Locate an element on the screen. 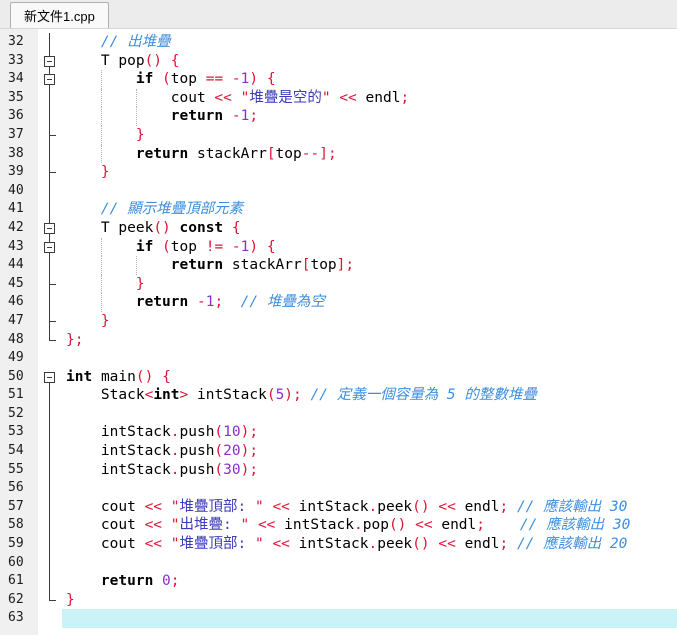 Image resolution: width=677 pixels, height=635 pixels. code-text: return -1; // 堆疊為空 is located at coordinates (369, 302).